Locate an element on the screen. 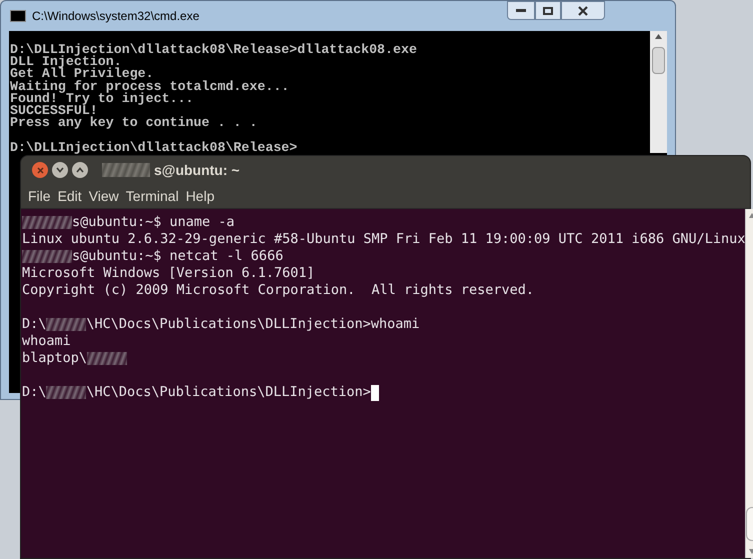  terminal-line: \HC\Docs\Publications\DLLInjection> is located at coordinates (228, 392).